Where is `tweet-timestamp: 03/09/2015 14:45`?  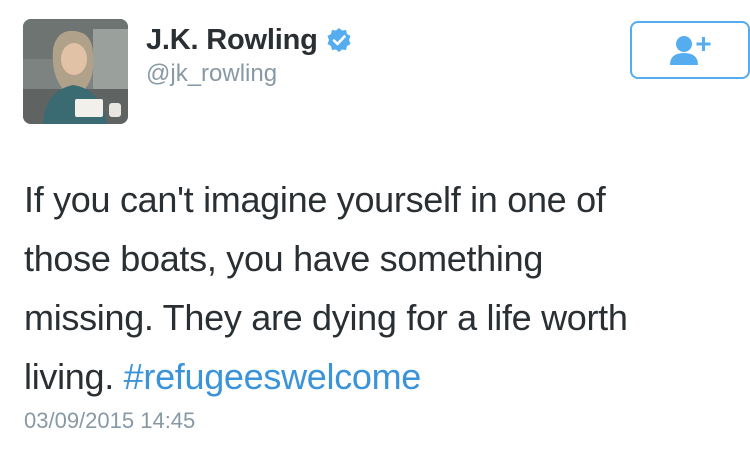
tweet-timestamp: 03/09/2015 14:45 is located at coordinates (109, 421).